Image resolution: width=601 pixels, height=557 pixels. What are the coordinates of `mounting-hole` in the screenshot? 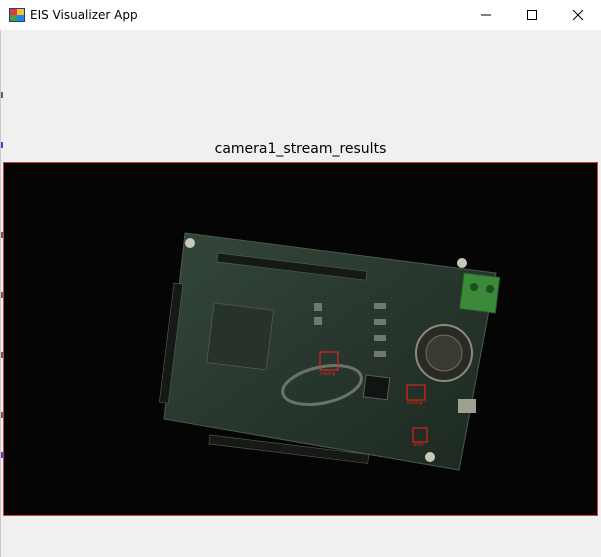 It's located at (430, 457).